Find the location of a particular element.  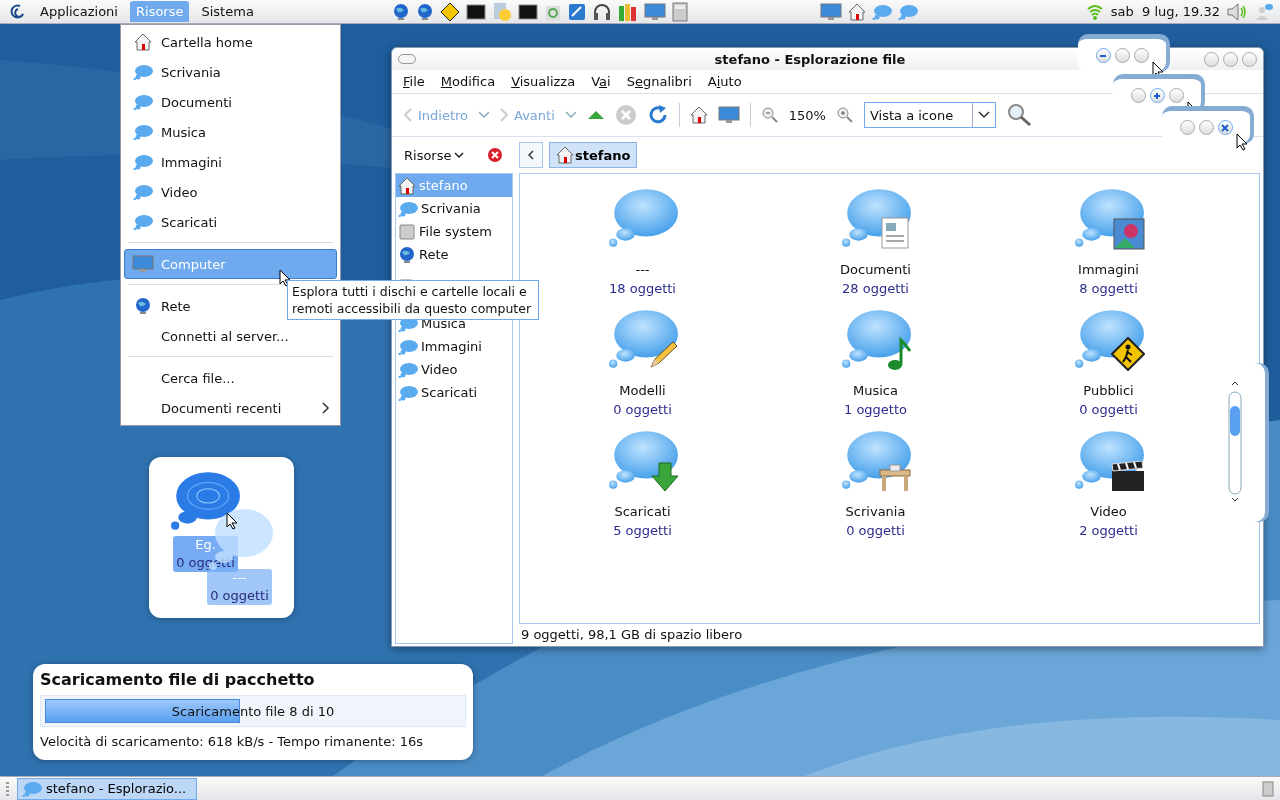

terminal-icon is located at coordinates (527, 11).